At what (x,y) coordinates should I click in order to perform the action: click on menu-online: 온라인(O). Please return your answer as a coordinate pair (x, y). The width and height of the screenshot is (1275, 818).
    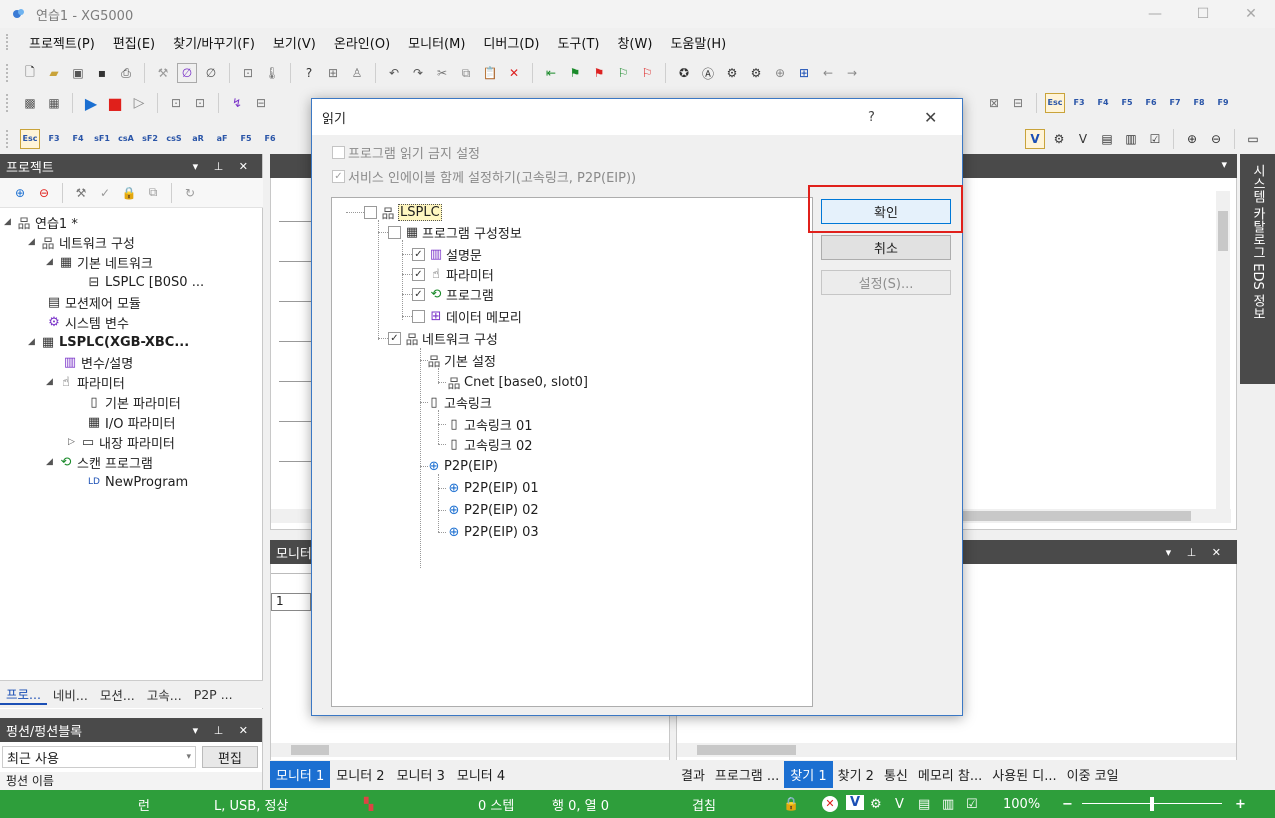
    Looking at the image, I should click on (362, 42).